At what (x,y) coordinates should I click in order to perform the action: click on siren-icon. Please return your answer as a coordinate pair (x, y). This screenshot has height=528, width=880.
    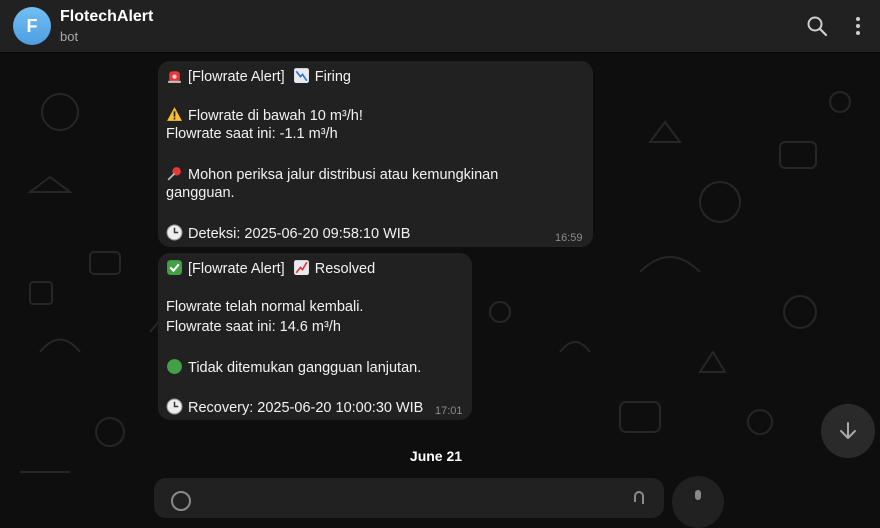
    Looking at the image, I should click on (174, 77).